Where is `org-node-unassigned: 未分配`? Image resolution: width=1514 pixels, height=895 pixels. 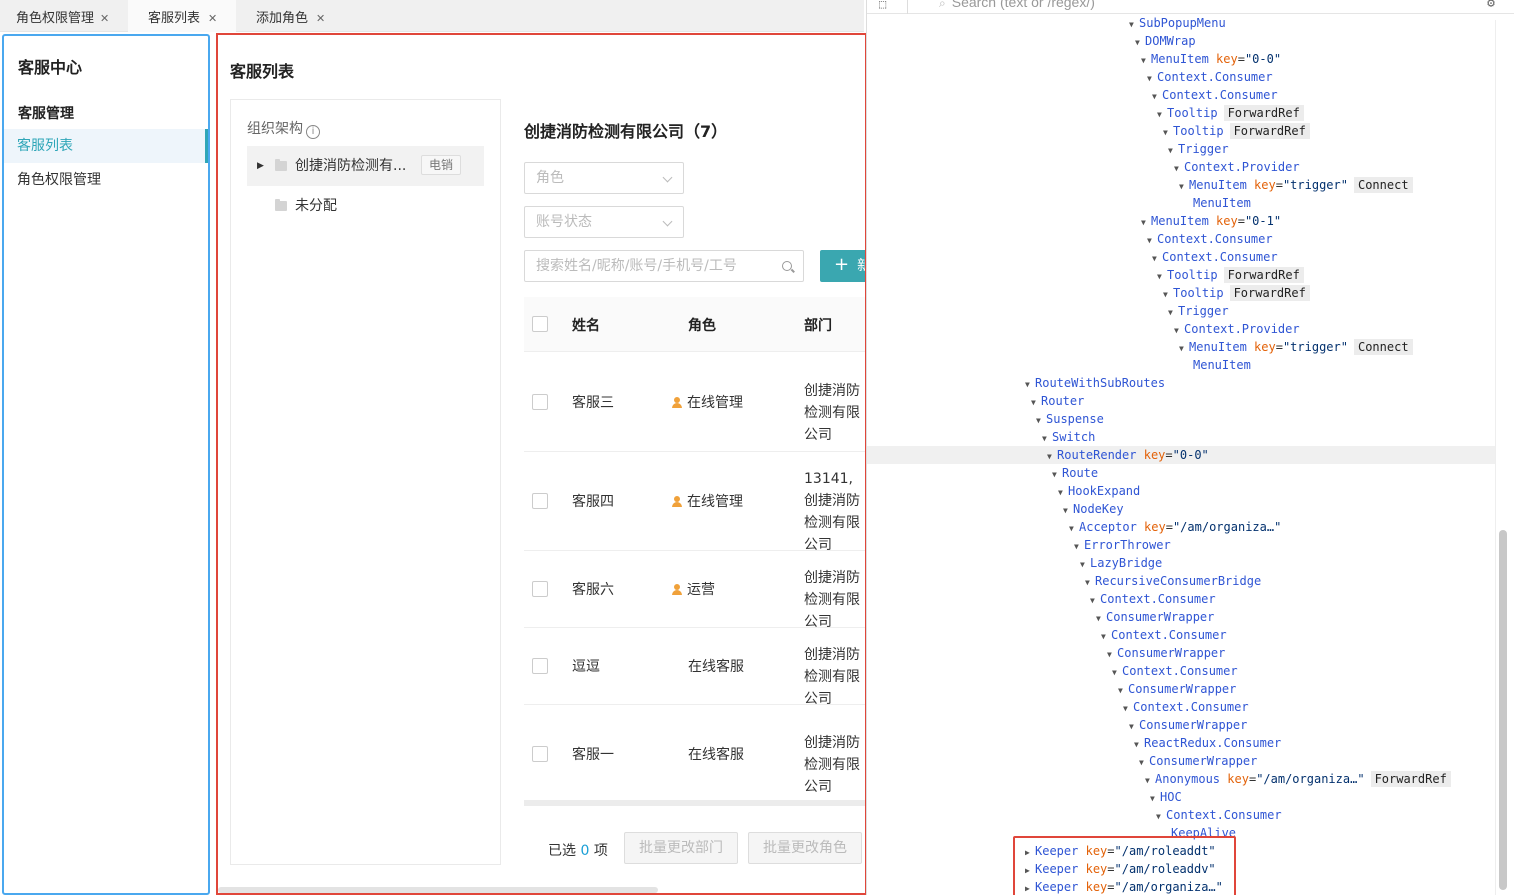 org-node-unassigned: 未分配 is located at coordinates (365, 206).